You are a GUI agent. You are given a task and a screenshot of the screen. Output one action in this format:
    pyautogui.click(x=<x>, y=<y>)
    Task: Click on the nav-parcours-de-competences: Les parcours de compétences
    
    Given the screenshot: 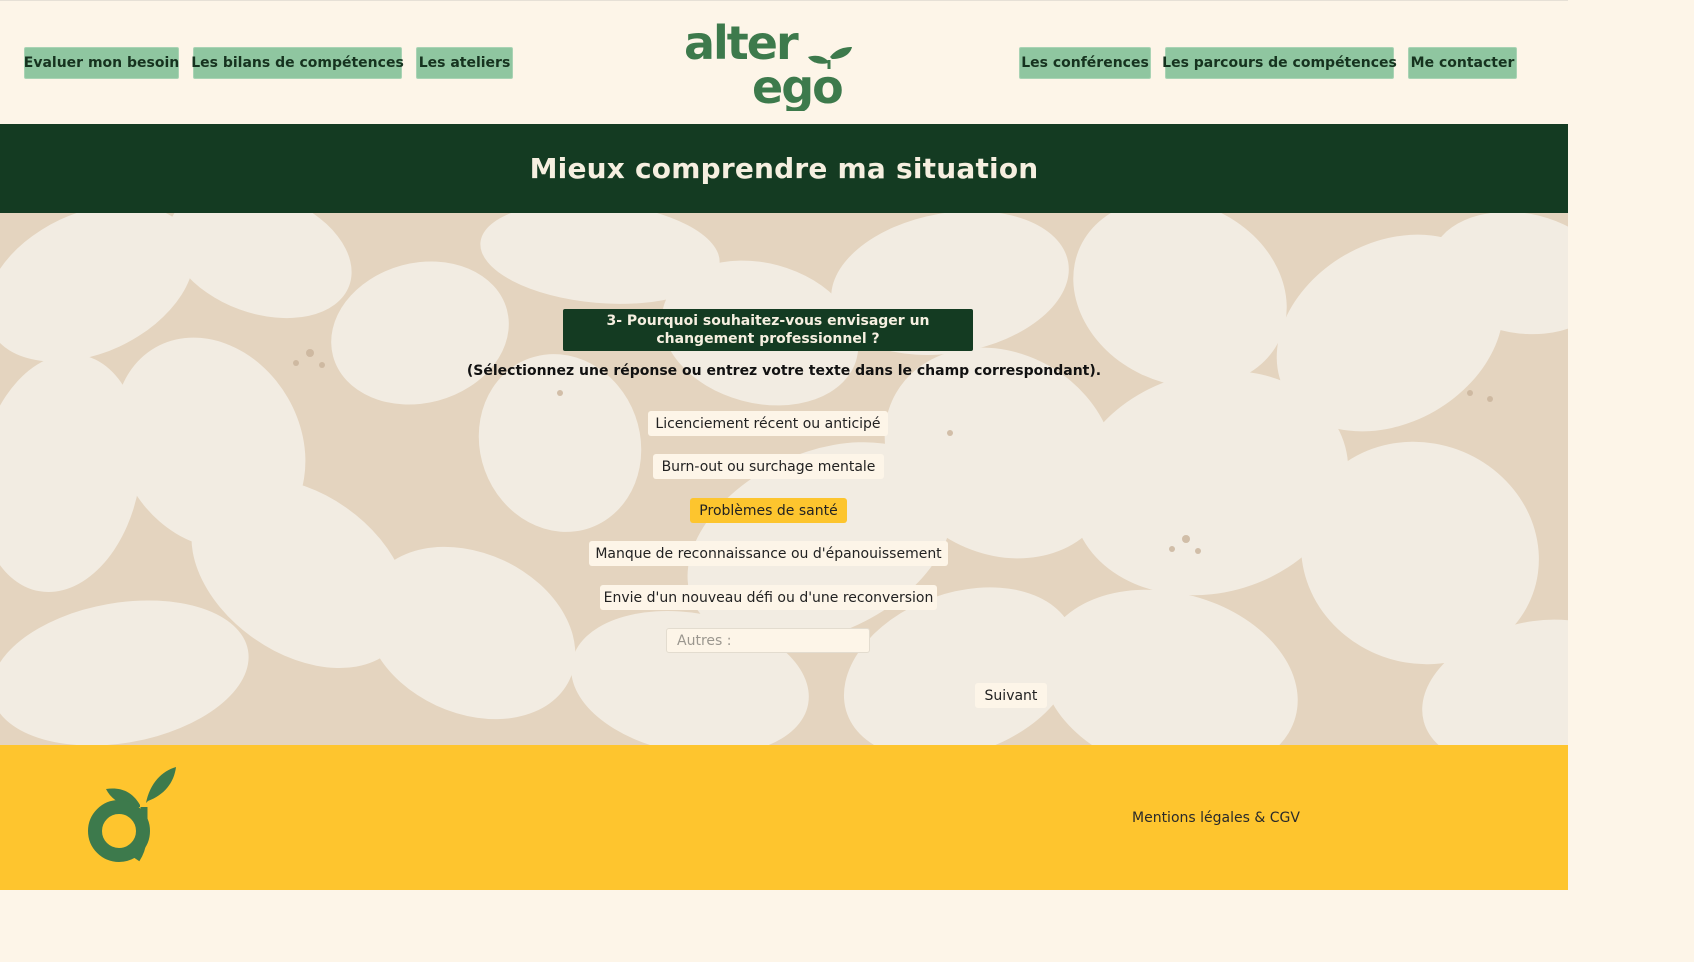 What is the action you would take?
    pyautogui.click(x=1279, y=63)
    